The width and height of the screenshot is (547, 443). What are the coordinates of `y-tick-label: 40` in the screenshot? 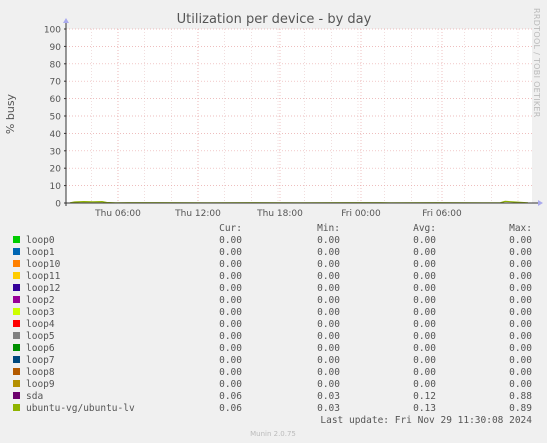 It's located at (56, 135).